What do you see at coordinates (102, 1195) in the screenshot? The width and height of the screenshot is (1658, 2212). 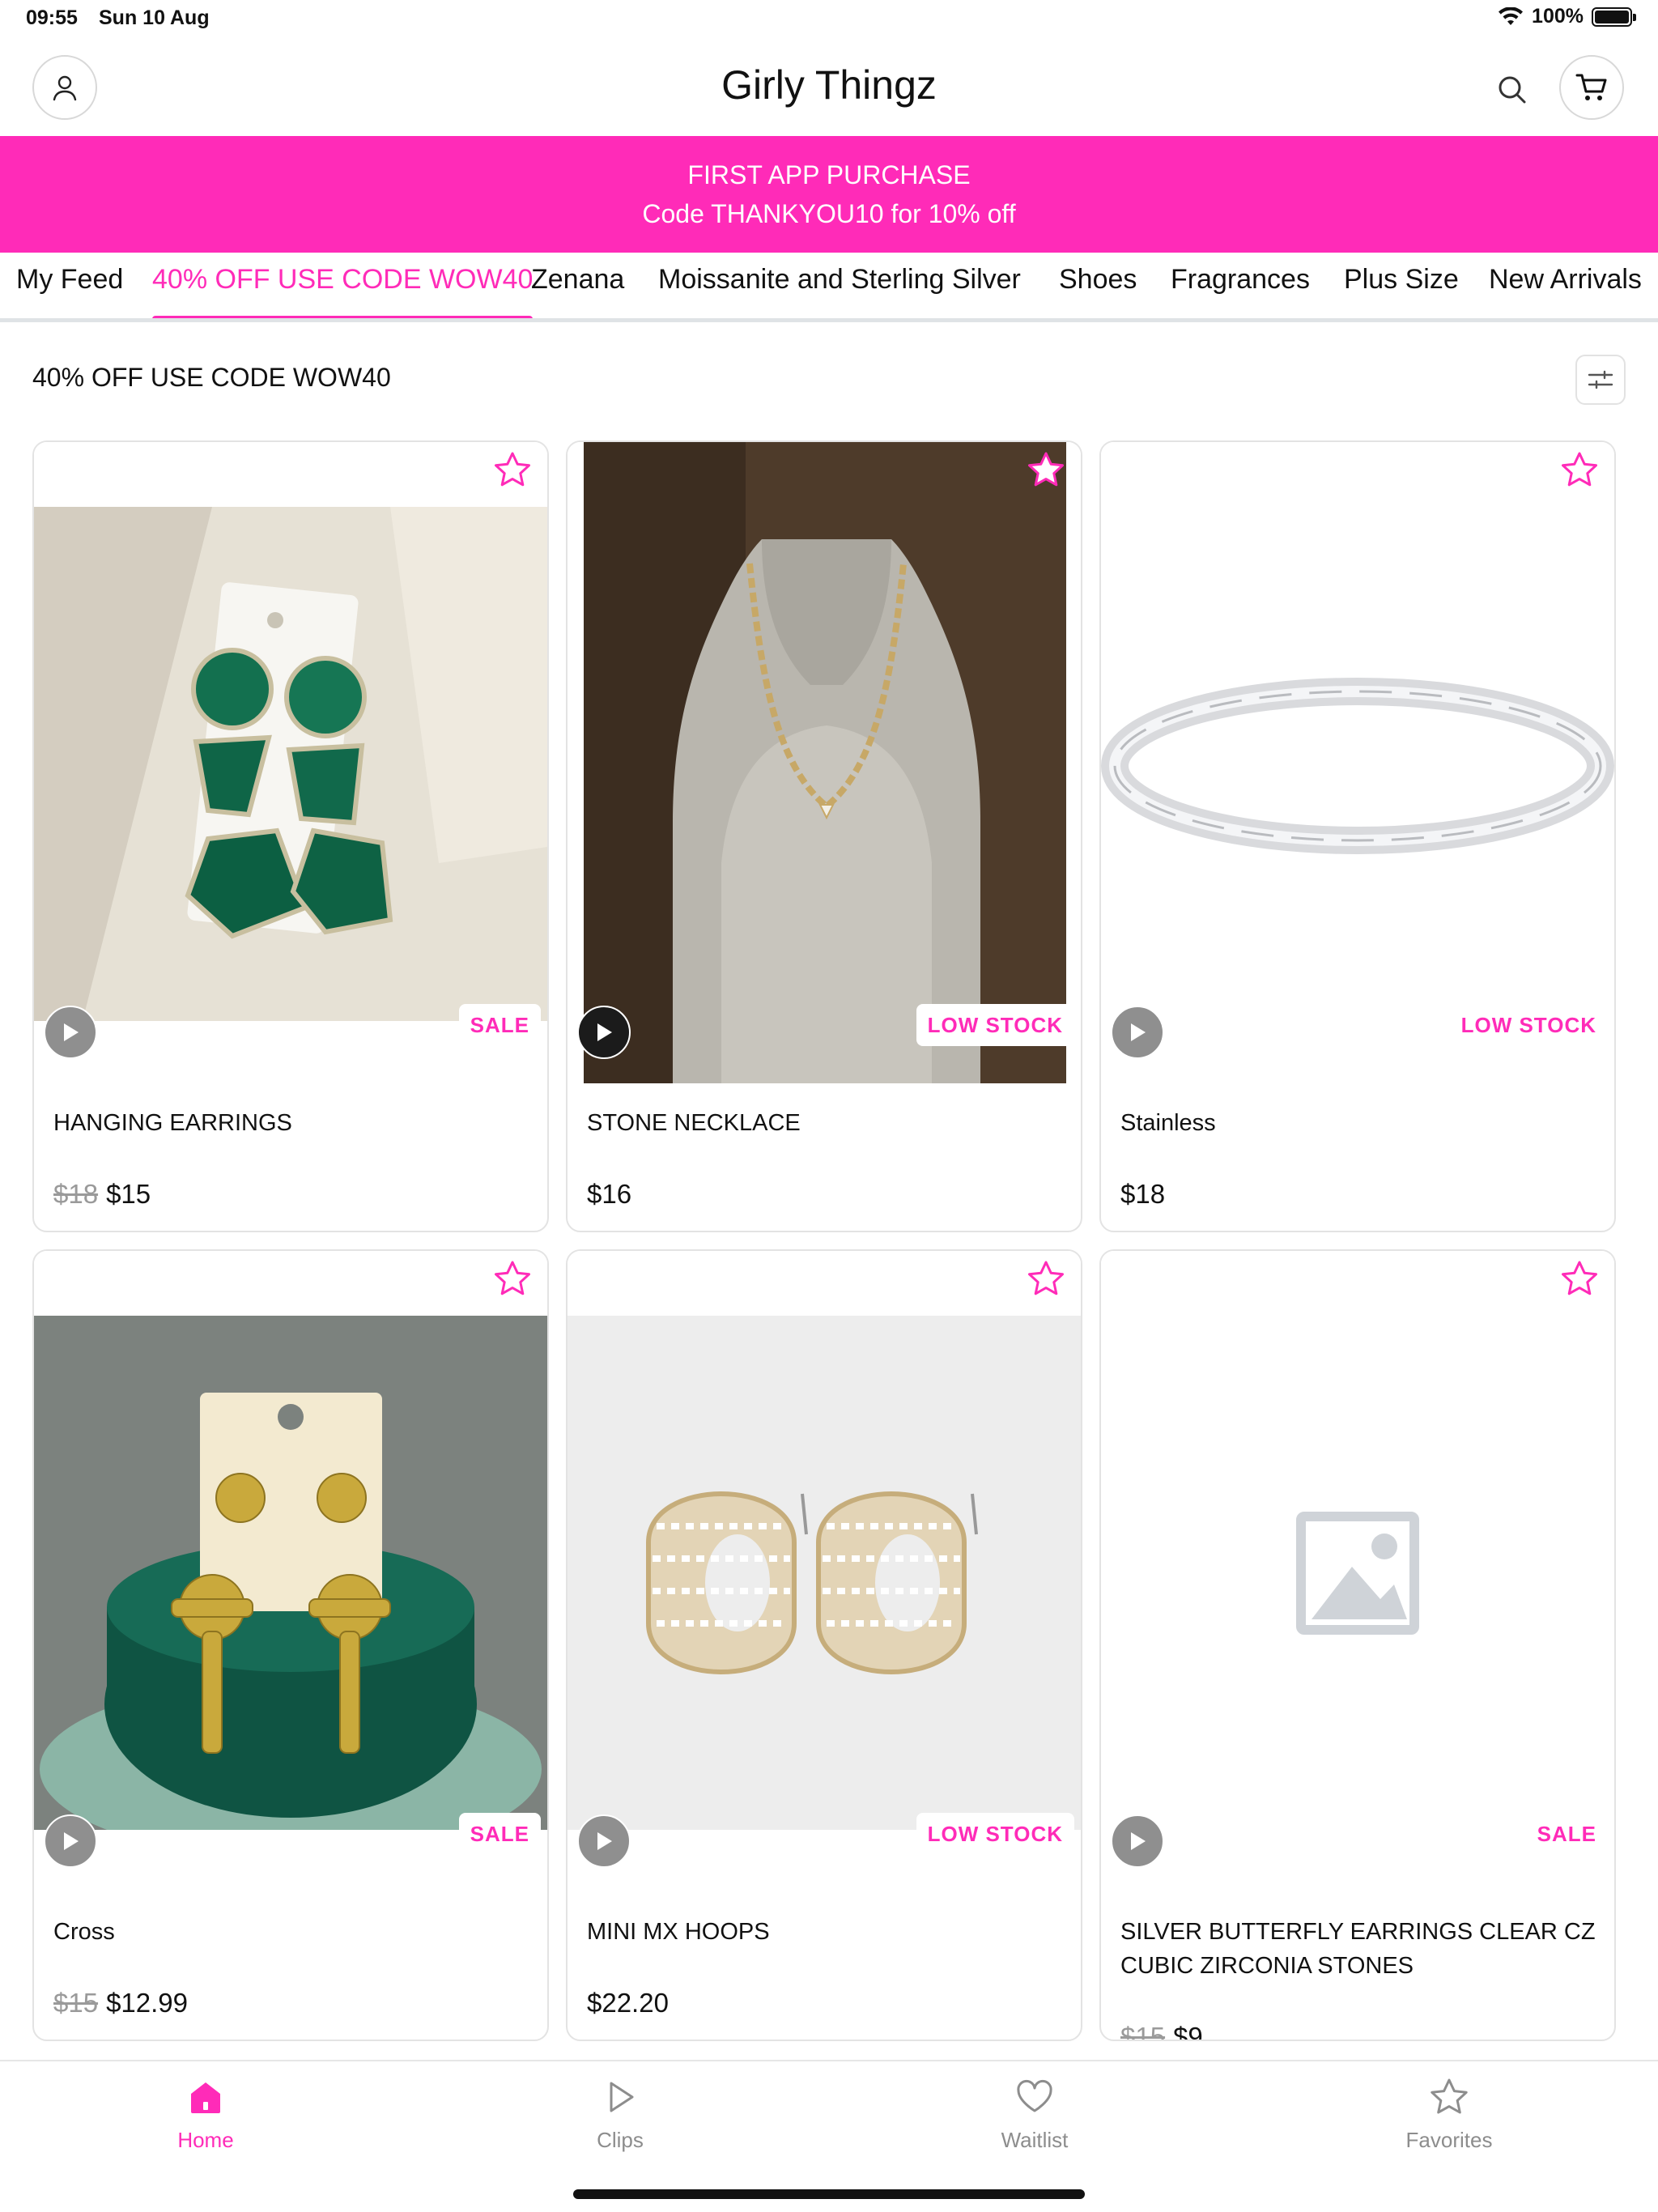 I see `product-price: $18 $15` at bounding box center [102, 1195].